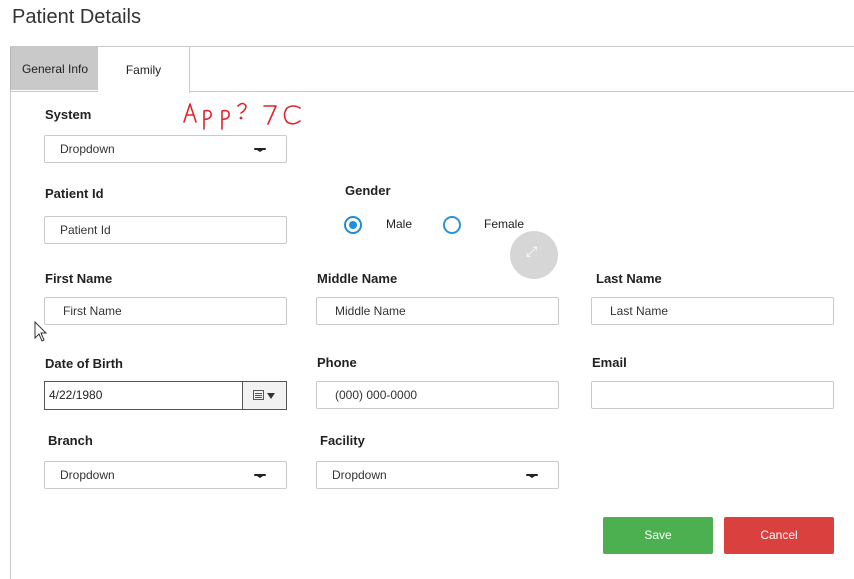 This screenshot has width=854, height=579. What do you see at coordinates (55, 68) in the screenshot?
I see `tab-general-info: General Info` at bounding box center [55, 68].